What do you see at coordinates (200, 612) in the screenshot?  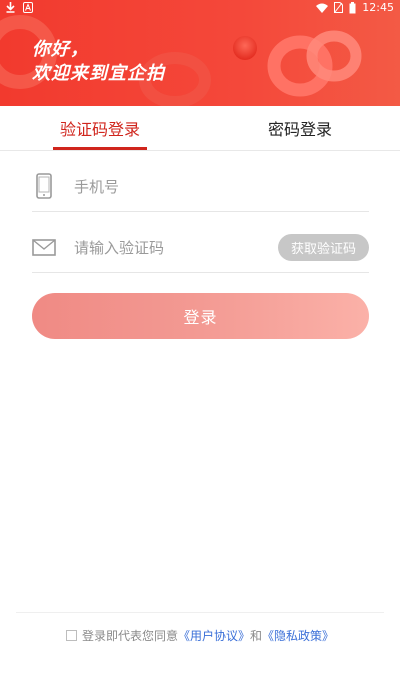 I see `footer-divider` at bounding box center [200, 612].